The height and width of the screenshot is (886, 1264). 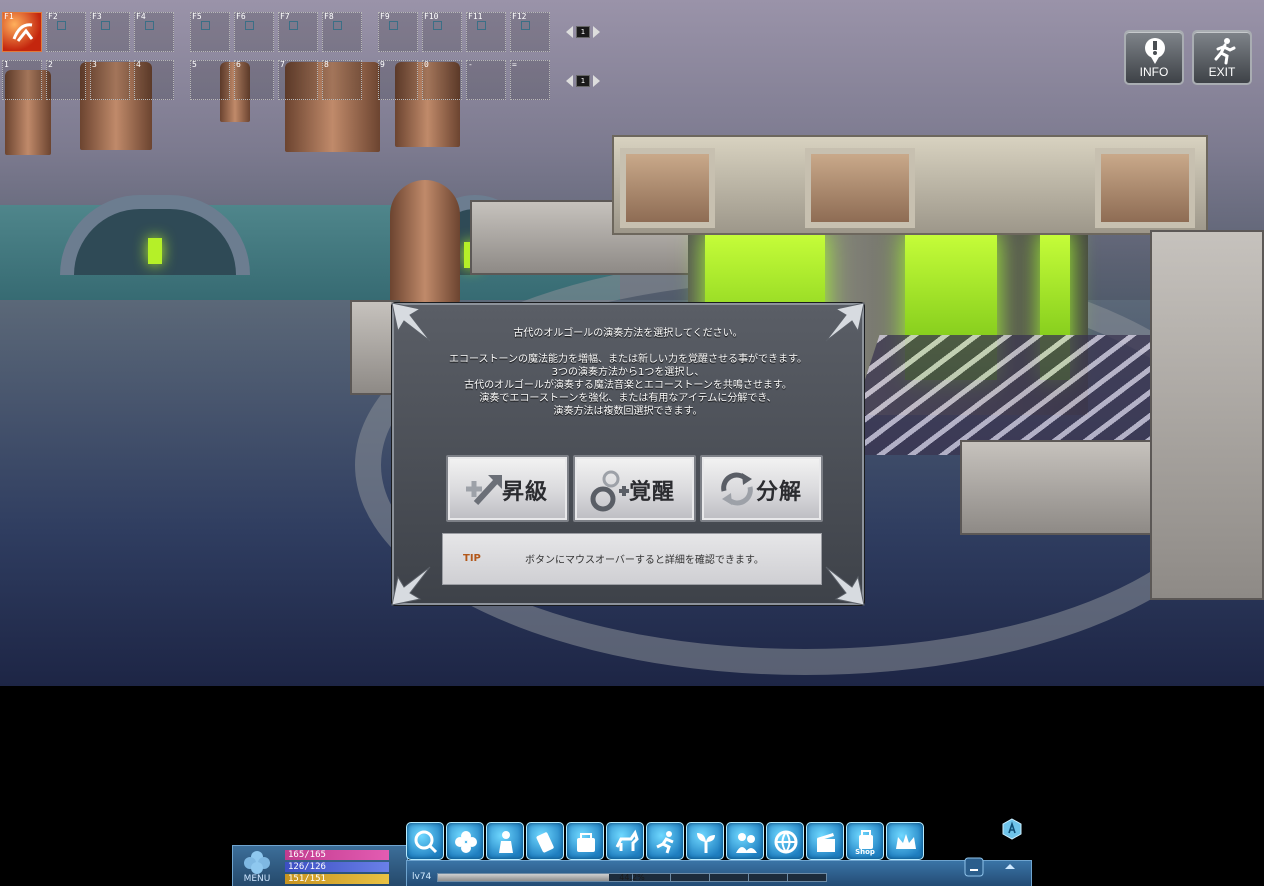 I want to click on glow-marker, so click(x=155, y=251).